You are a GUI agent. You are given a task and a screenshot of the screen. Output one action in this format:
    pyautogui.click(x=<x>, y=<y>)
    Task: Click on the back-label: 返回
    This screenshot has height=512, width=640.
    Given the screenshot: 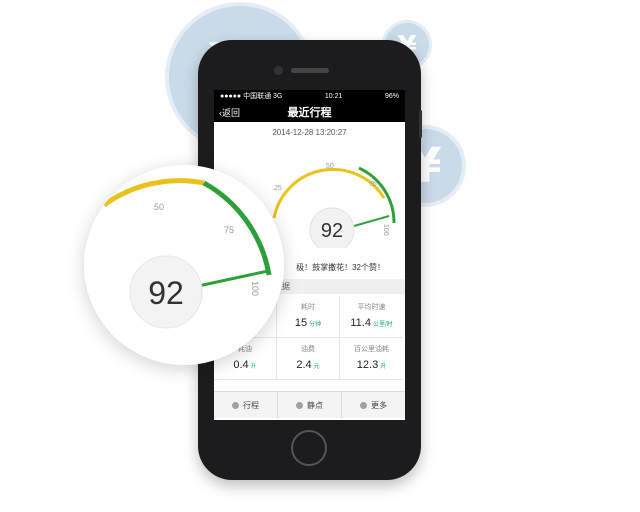 What is the action you would take?
    pyautogui.click(x=231, y=113)
    